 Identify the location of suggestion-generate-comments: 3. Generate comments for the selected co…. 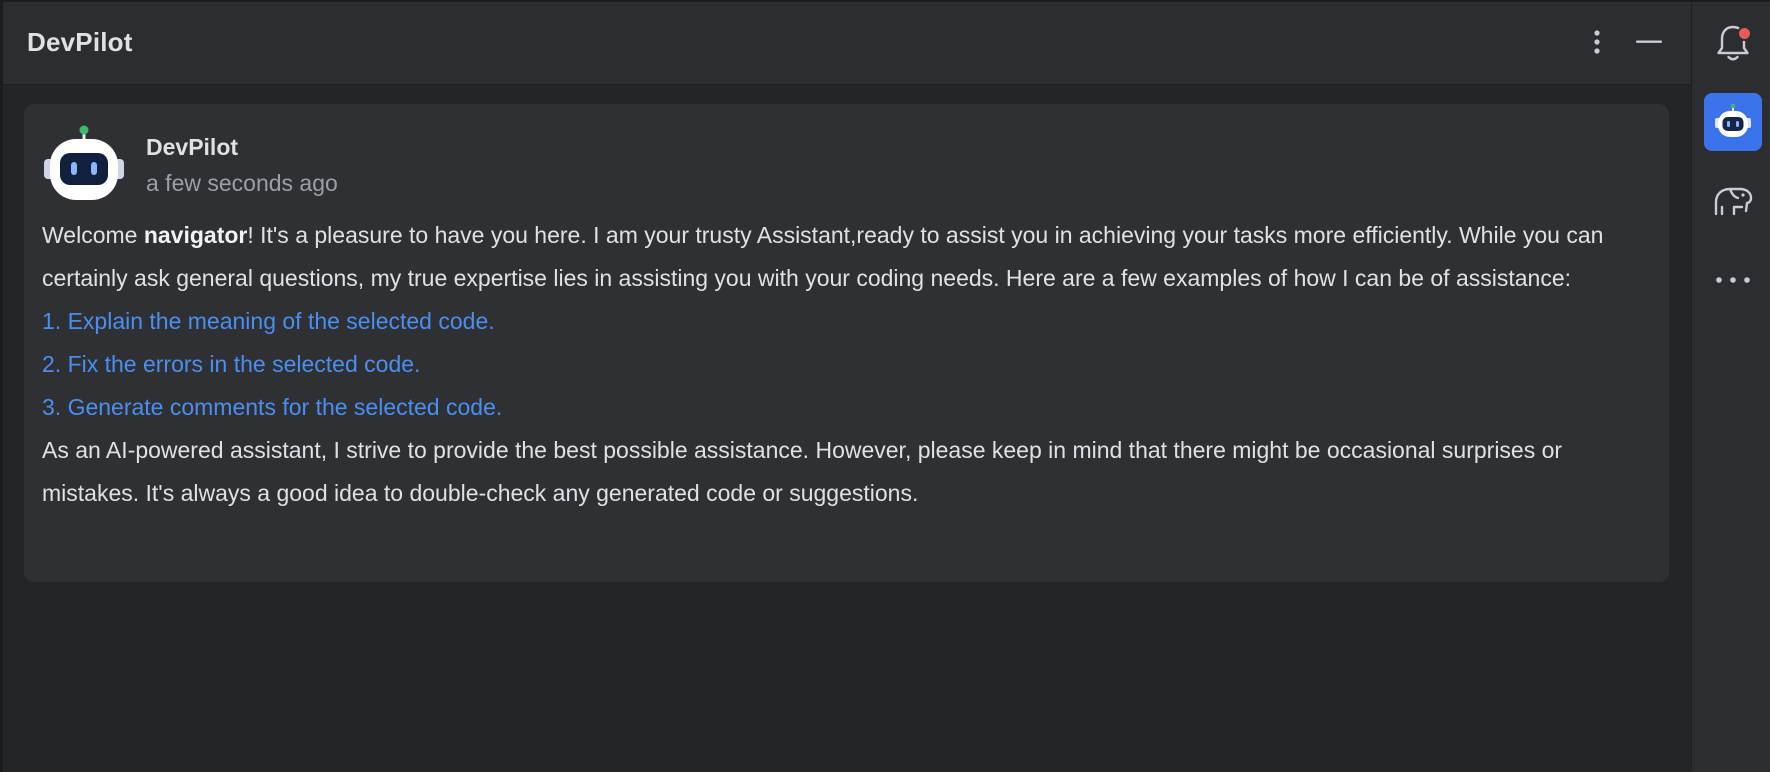
(852, 407).